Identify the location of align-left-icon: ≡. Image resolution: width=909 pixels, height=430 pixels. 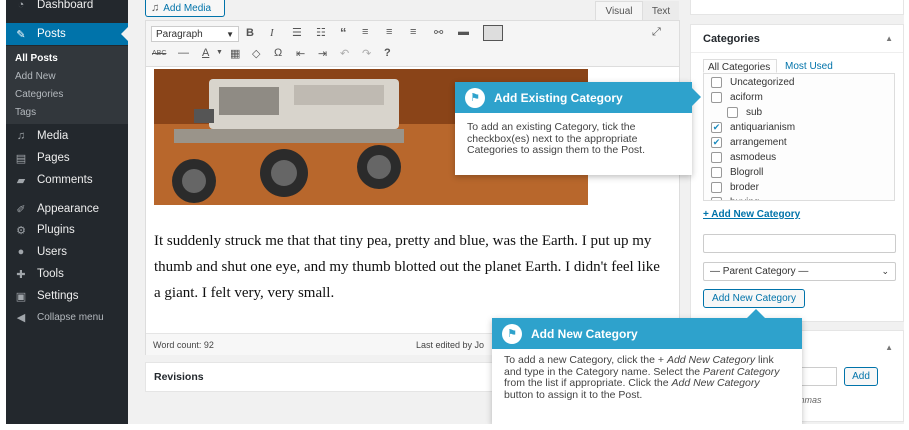
(365, 32).